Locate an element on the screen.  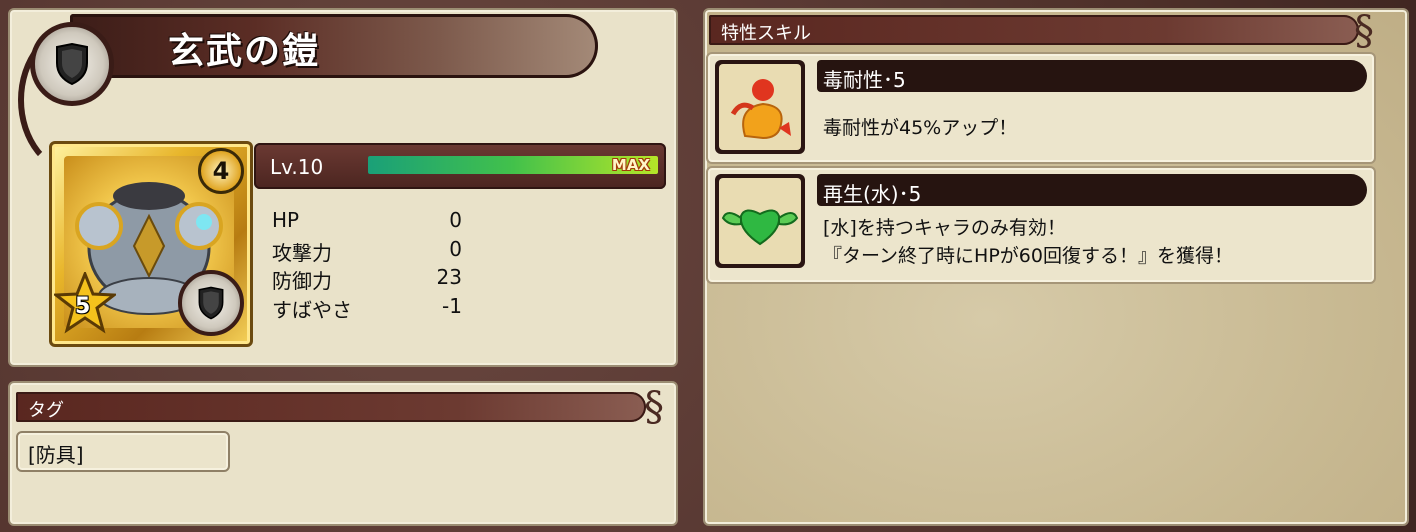
skill-title-bar: 毒耐性･5 is located at coordinates (1092, 76).